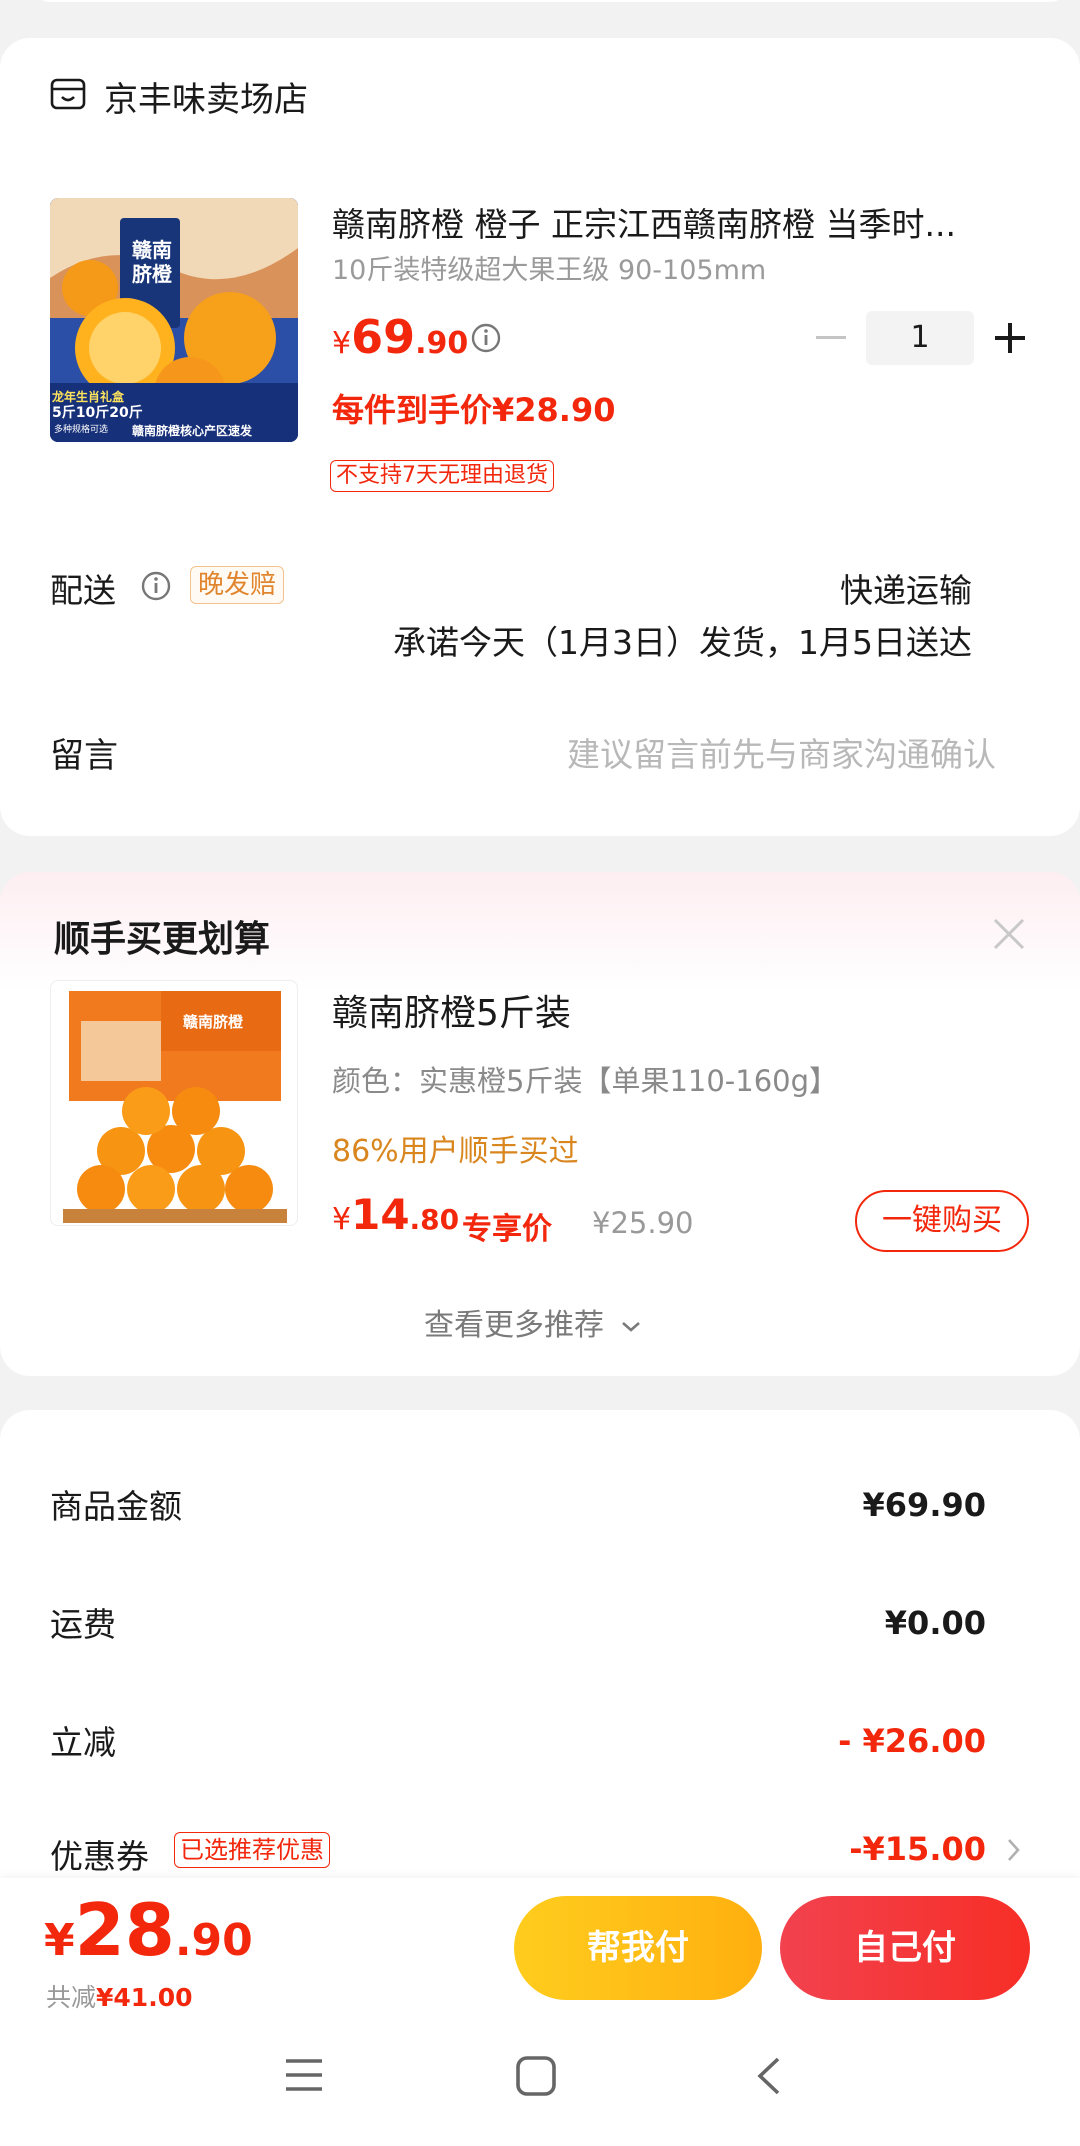 The image size is (1080, 2146). I want to click on more-recommend-label: 查看更多推荐, so click(514, 1325).